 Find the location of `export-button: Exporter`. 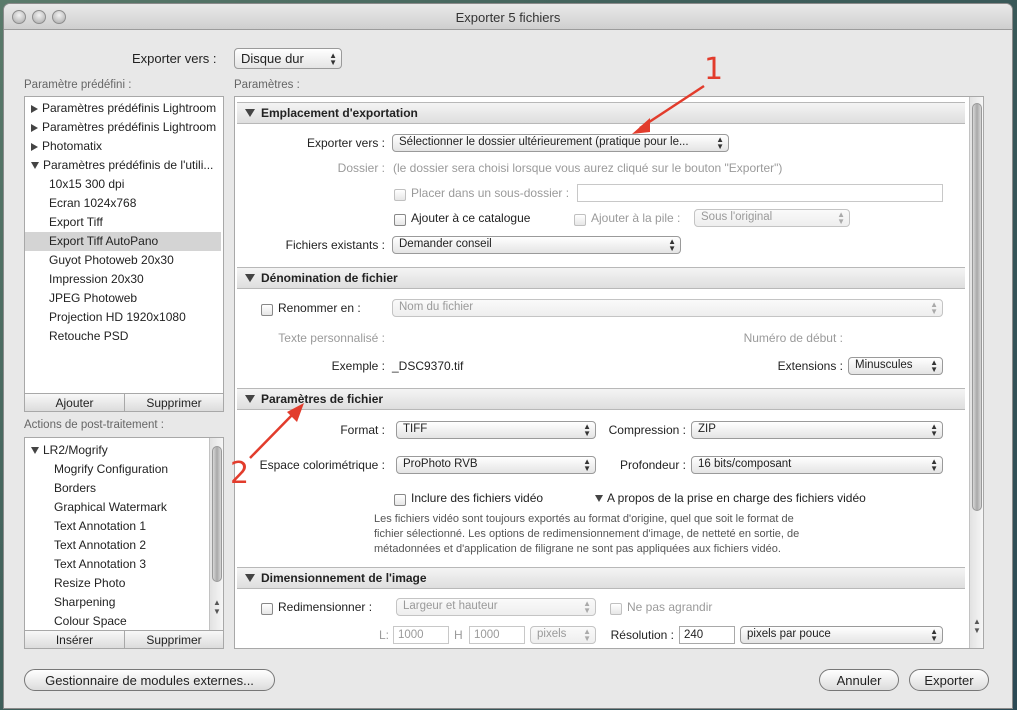

export-button: Exporter is located at coordinates (949, 680).